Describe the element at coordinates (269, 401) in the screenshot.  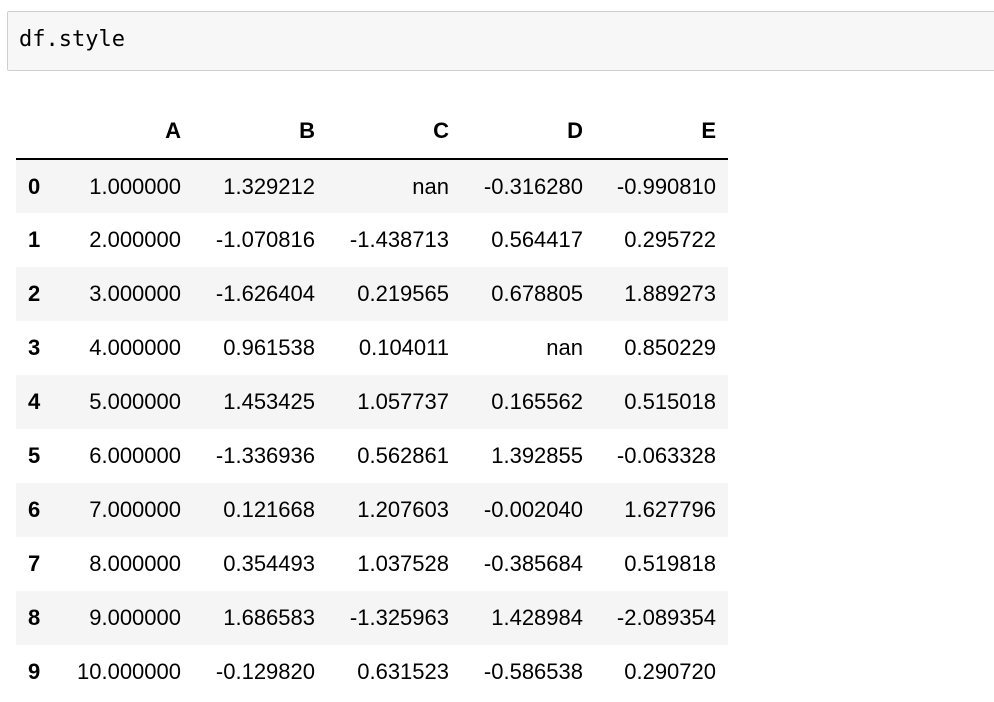
I see `table-cell: 1.453425` at that location.